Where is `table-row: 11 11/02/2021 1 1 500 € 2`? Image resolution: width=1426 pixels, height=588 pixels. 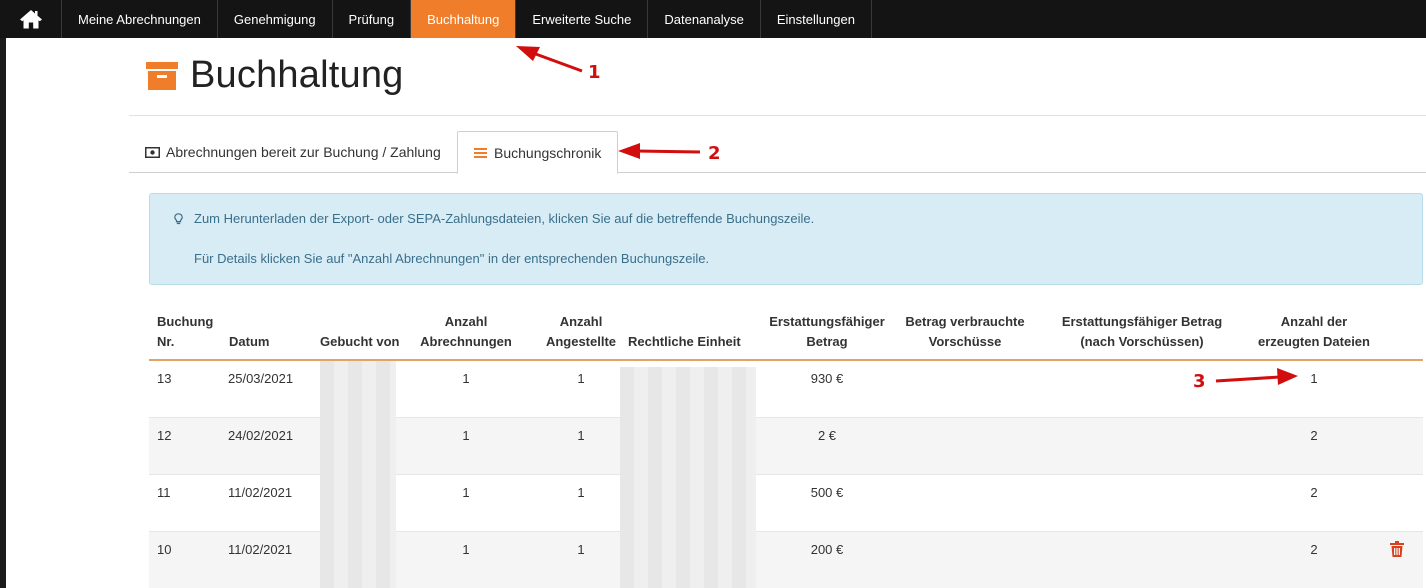 table-row: 11 11/02/2021 1 1 500 € 2 is located at coordinates (786, 503).